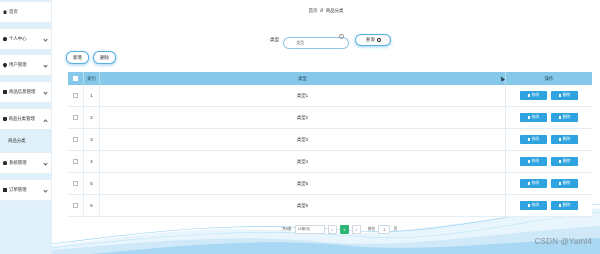 The height and width of the screenshot is (254, 600). What do you see at coordinates (77, 57) in the screenshot?
I see `add-button: 新增` at bounding box center [77, 57].